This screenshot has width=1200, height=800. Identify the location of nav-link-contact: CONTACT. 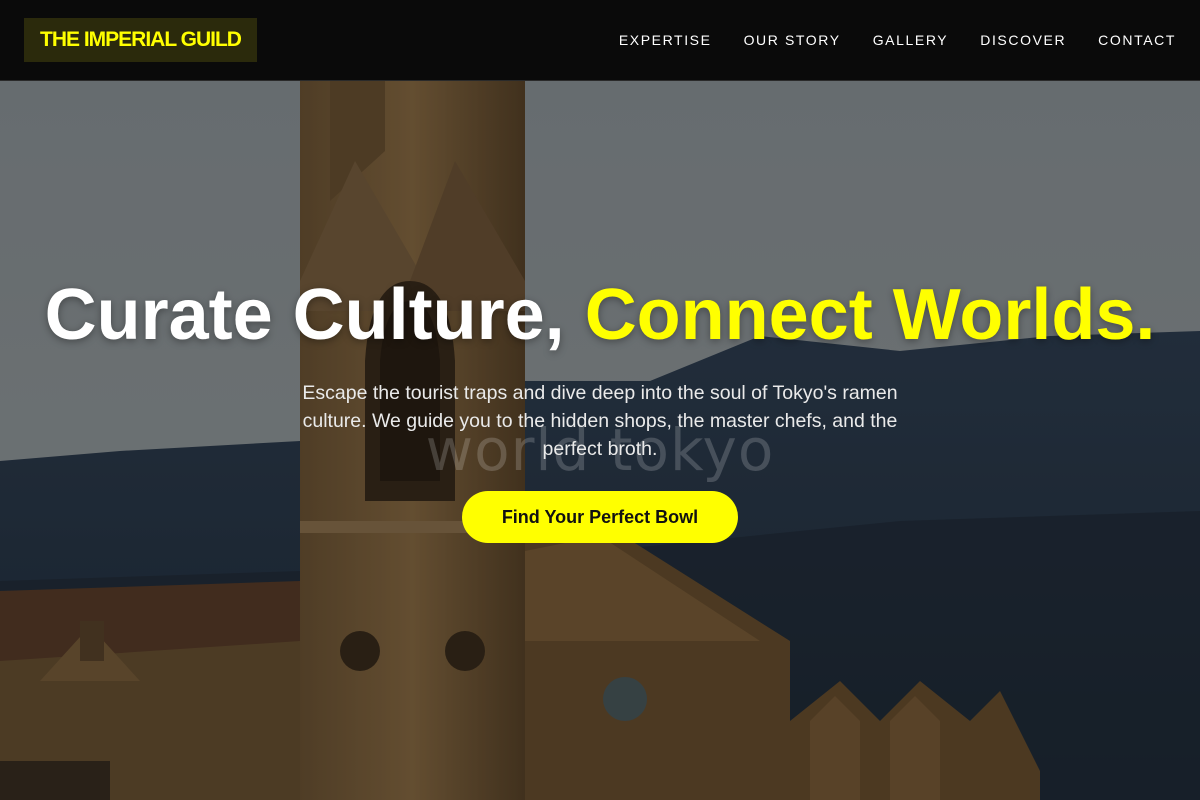
(1137, 40).